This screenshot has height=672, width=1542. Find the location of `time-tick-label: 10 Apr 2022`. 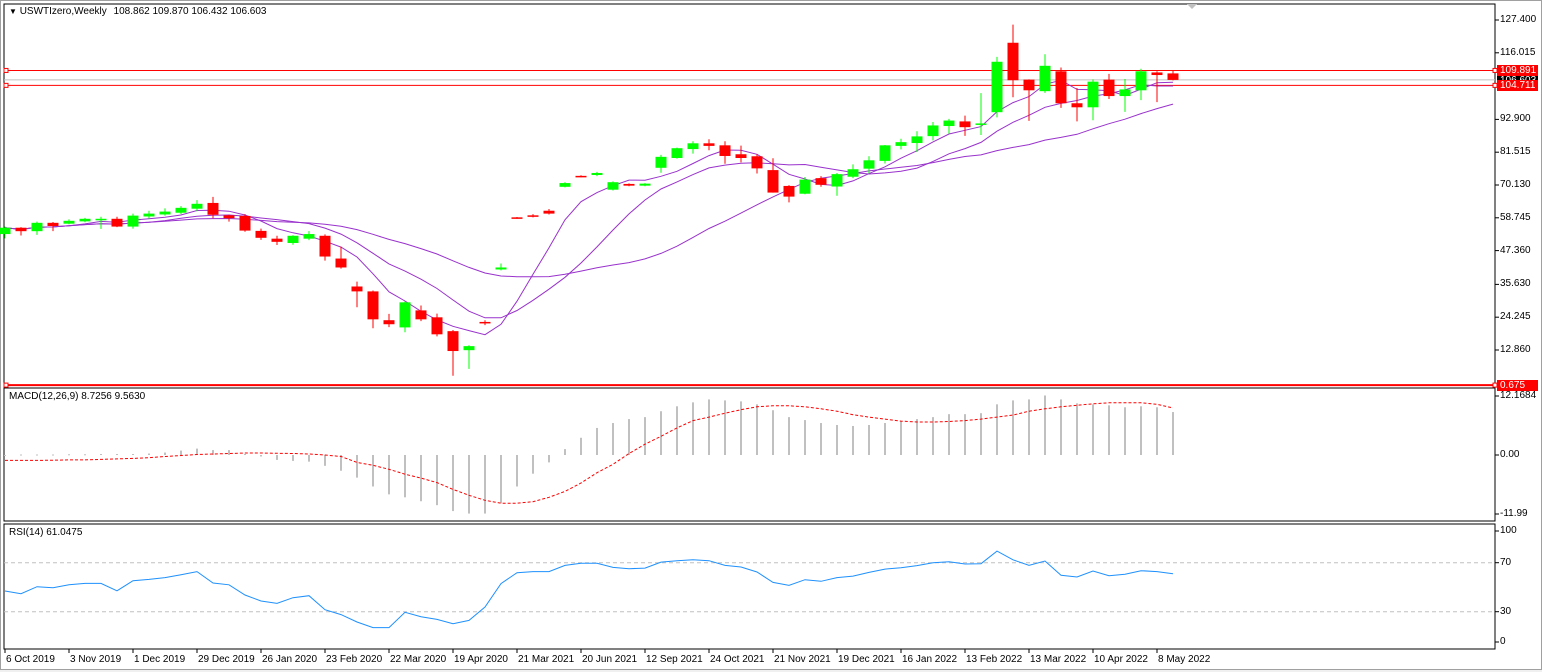

time-tick-label: 10 Apr 2022 is located at coordinates (1121, 659).